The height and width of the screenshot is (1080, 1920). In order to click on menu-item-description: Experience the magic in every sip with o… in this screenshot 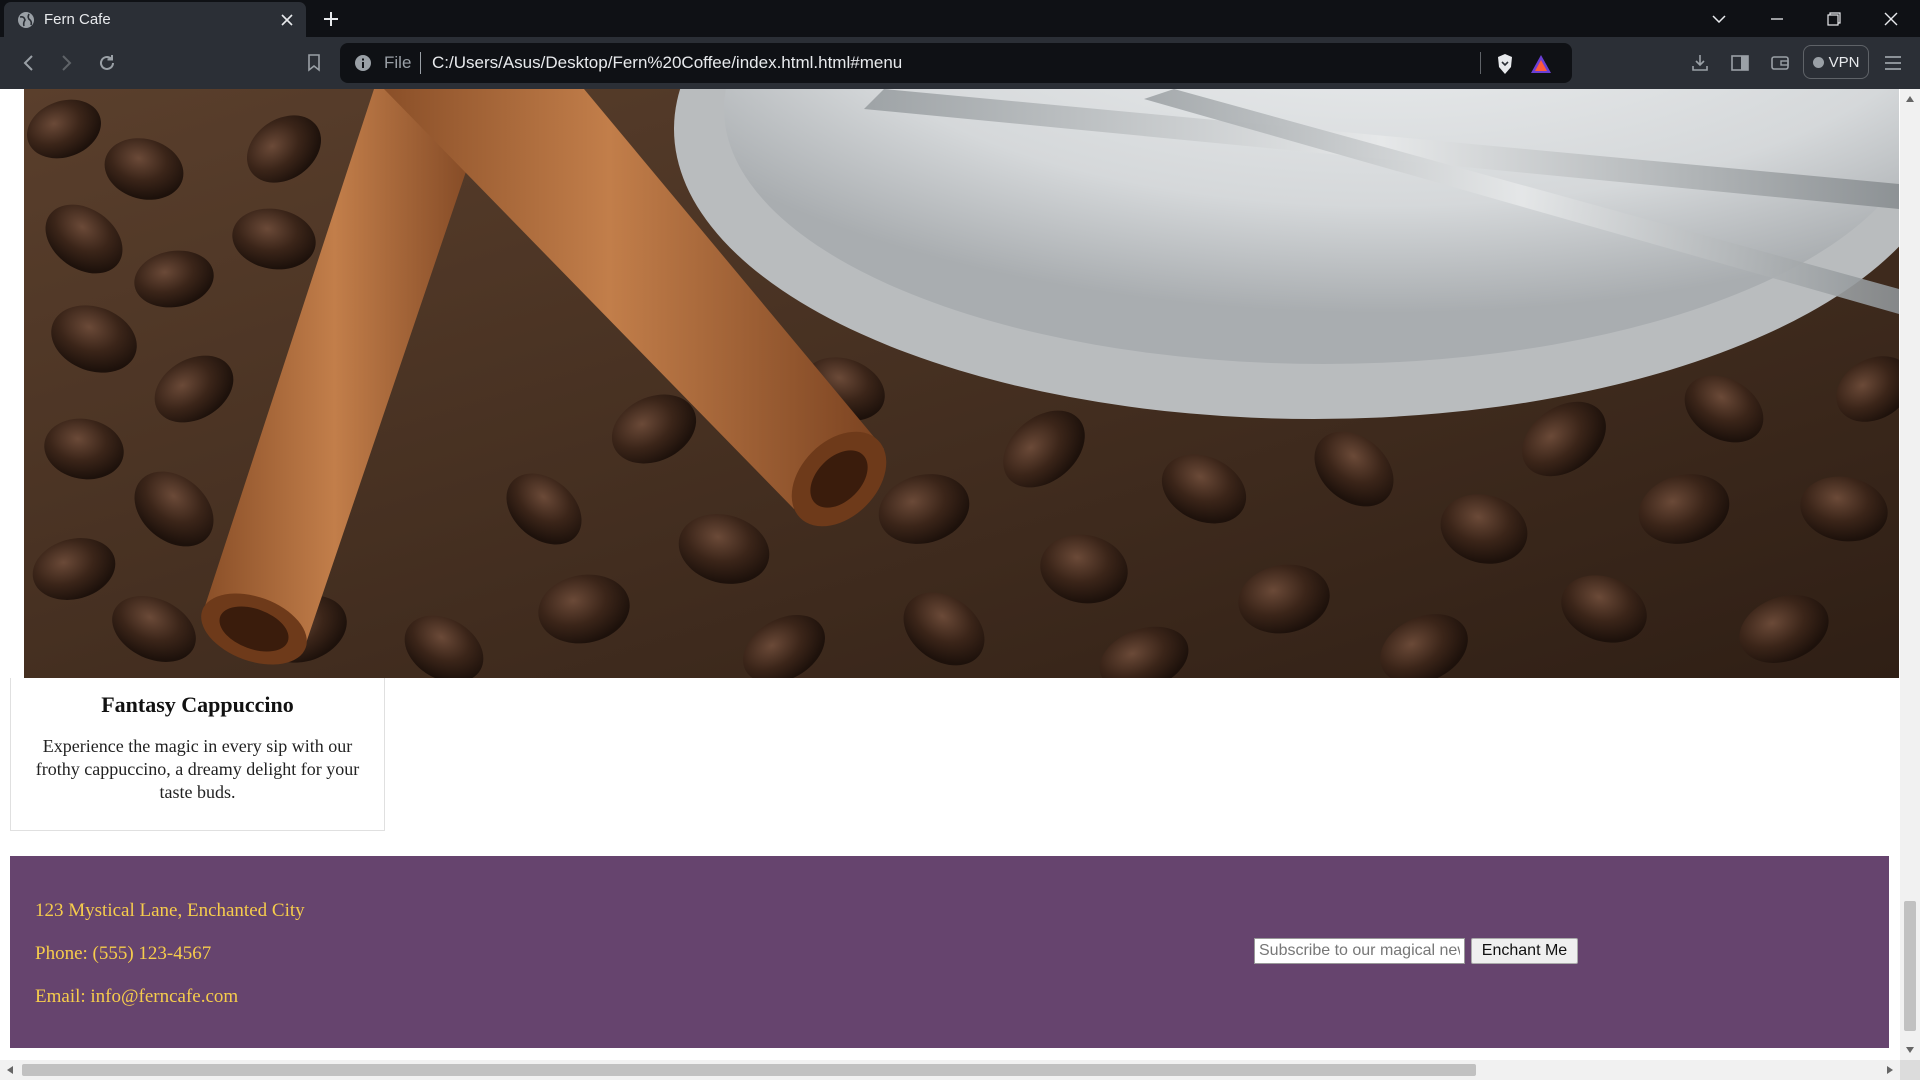, I will do `click(197, 769)`.